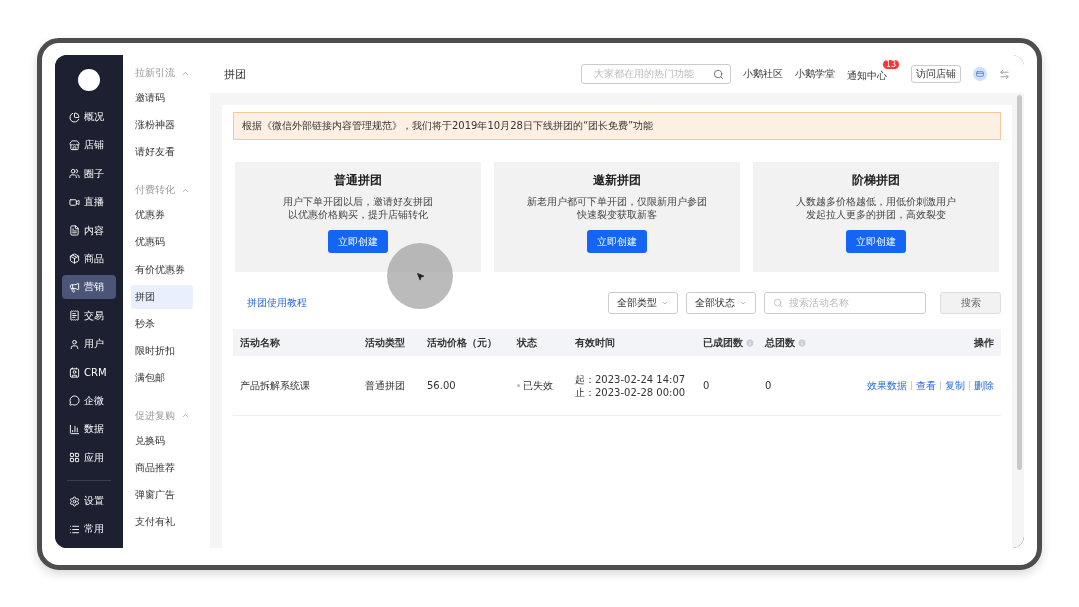  I want to click on table-cell-text: 产品拆解系统课, so click(275, 385).